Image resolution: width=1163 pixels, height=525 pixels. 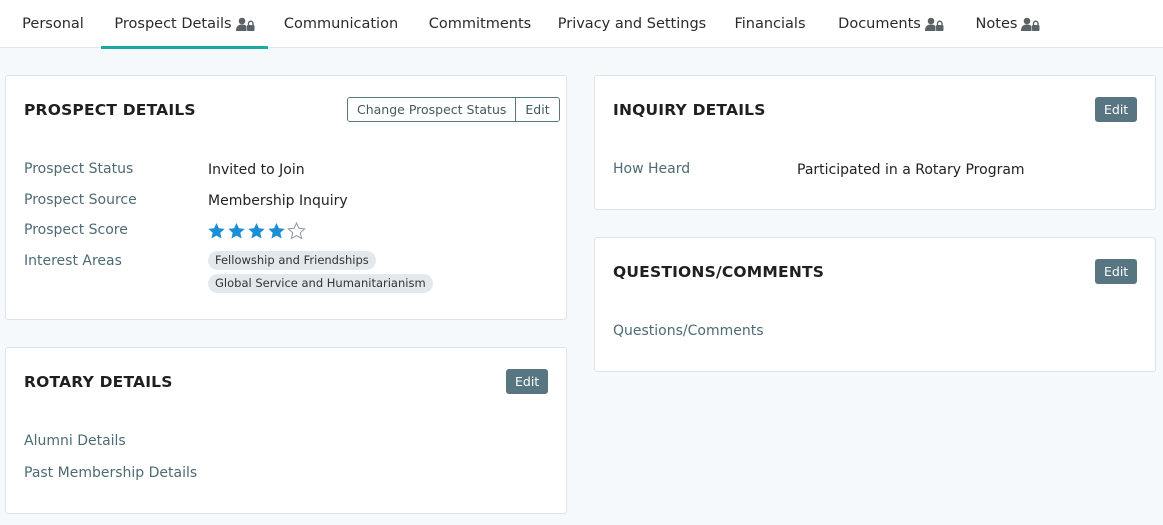 I want to click on questions-comments-label: Questions/Comments, so click(x=688, y=331).